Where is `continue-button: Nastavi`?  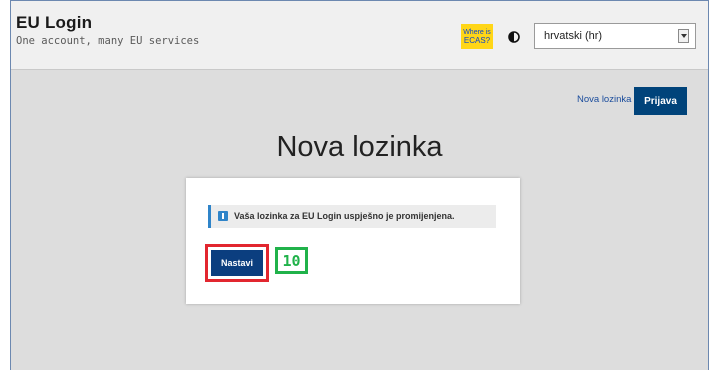 continue-button: Nastavi is located at coordinates (237, 263).